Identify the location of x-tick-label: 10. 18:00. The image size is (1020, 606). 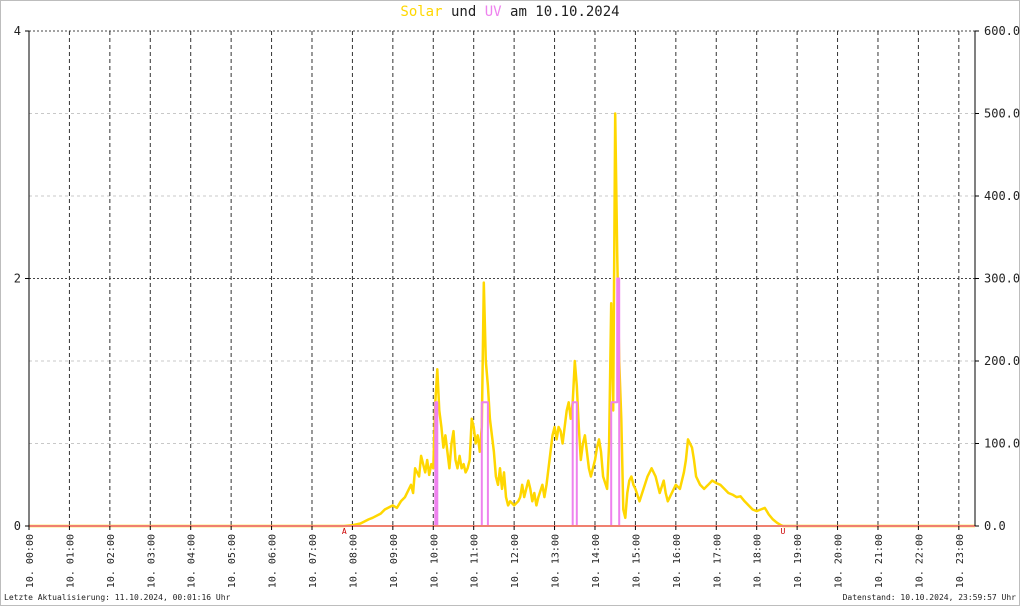
(758, 561).